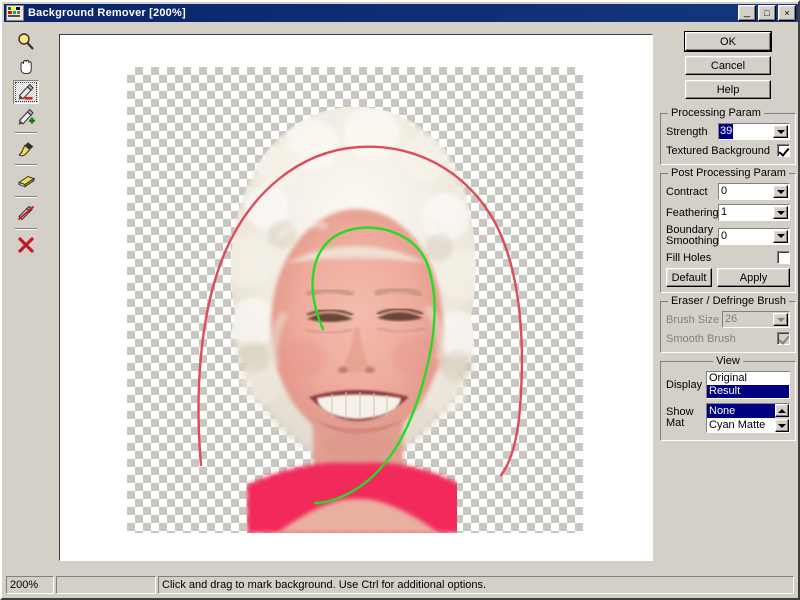 The height and width of the screenshot is (600, 800). Describe the element at coordinates (754, 191) in the screenshot. I see `contract-combobox: 0` at that location.